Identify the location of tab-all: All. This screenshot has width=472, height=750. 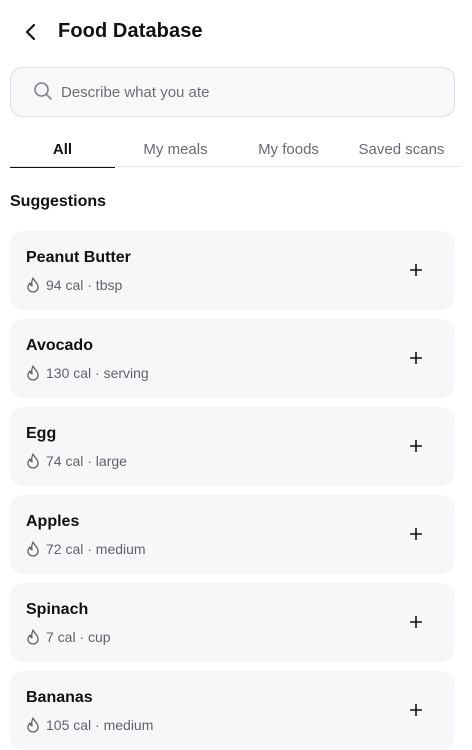
(62, 151).